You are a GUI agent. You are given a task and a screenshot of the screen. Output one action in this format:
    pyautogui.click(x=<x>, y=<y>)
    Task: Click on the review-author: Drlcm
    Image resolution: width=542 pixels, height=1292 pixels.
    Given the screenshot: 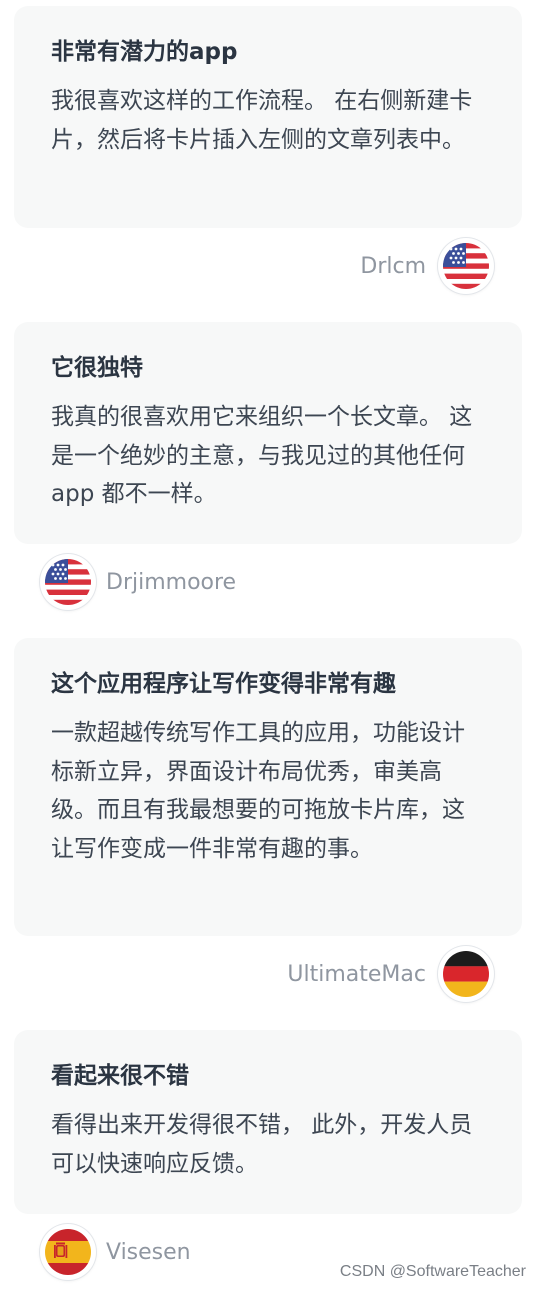 What is the action you would take?
    pyautogui.click(x=427, y=266)
    